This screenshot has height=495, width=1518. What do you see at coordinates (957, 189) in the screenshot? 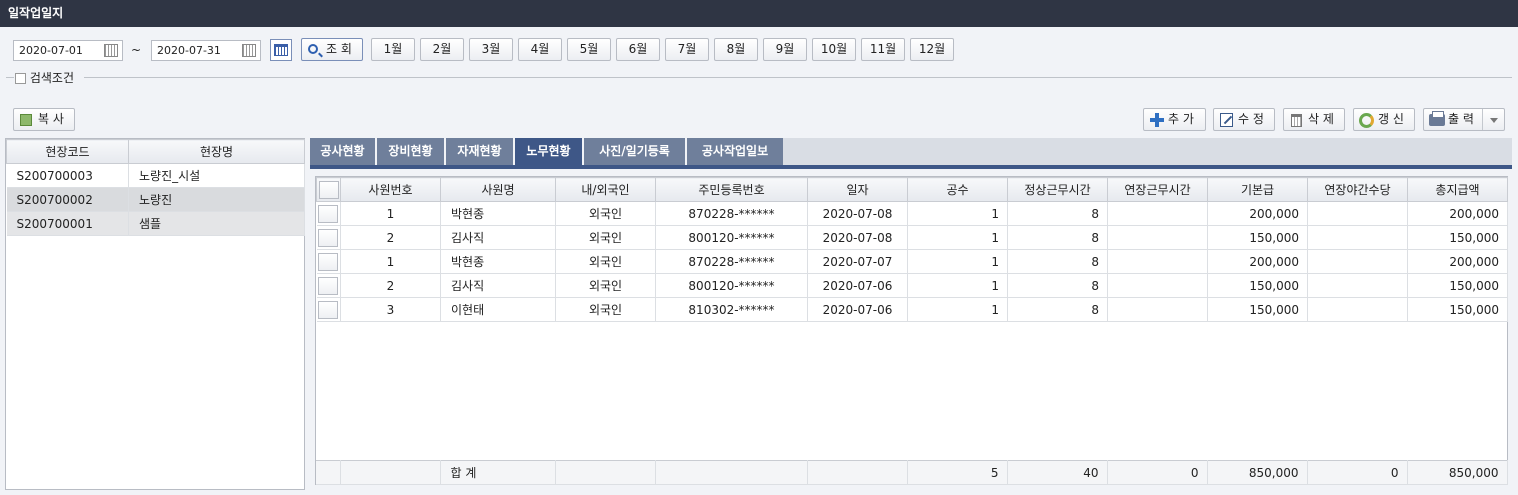
I see `column-header-units: 공수` at bounding box center [957, 189].